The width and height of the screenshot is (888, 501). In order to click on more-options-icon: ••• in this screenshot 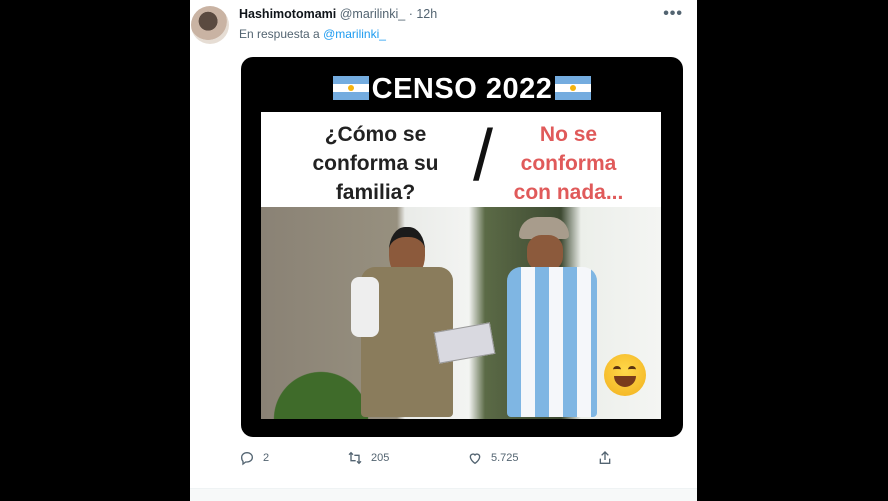, I will do `click(673, 14)`.